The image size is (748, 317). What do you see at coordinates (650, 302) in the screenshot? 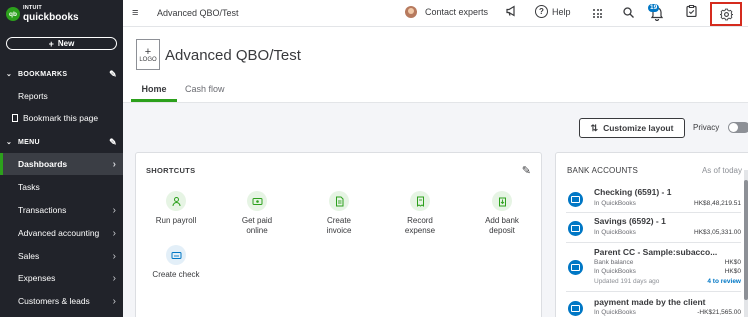
I see `bank-account-name: payment made by the client` at bounding box center [650, 302].